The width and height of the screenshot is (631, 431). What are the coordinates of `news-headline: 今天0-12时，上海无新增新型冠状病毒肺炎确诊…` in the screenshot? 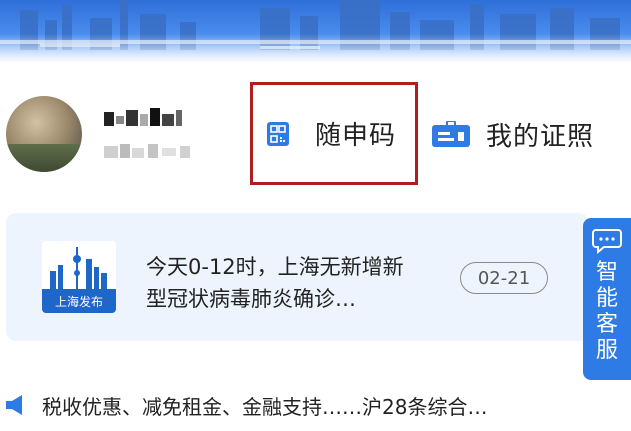 It's located at (281, 283).